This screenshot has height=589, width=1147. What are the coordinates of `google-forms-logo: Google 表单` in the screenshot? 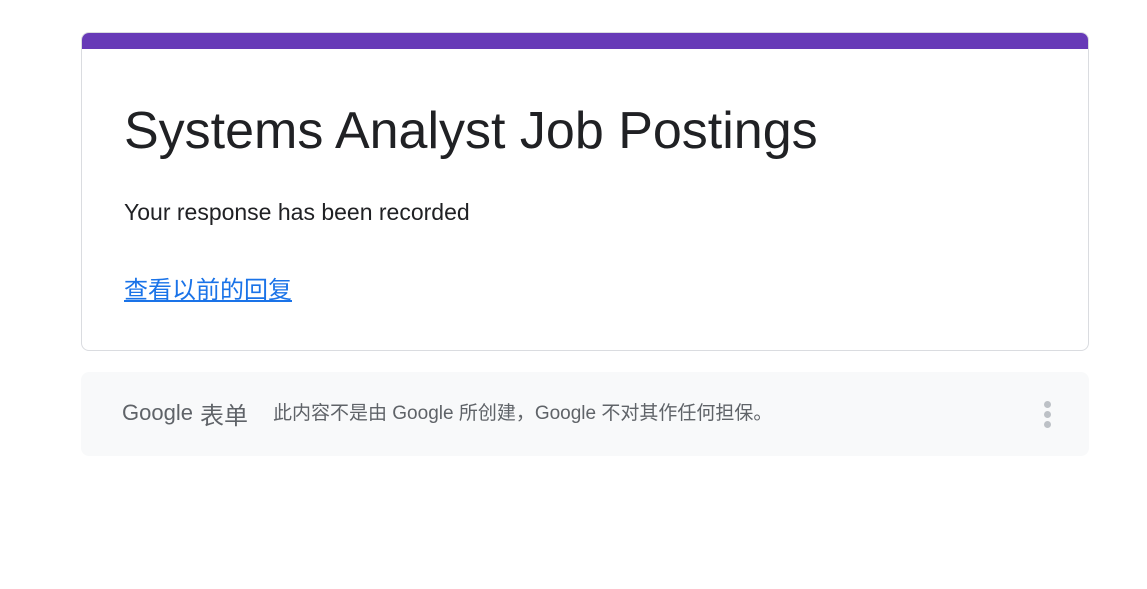 It's located at (185, 413).